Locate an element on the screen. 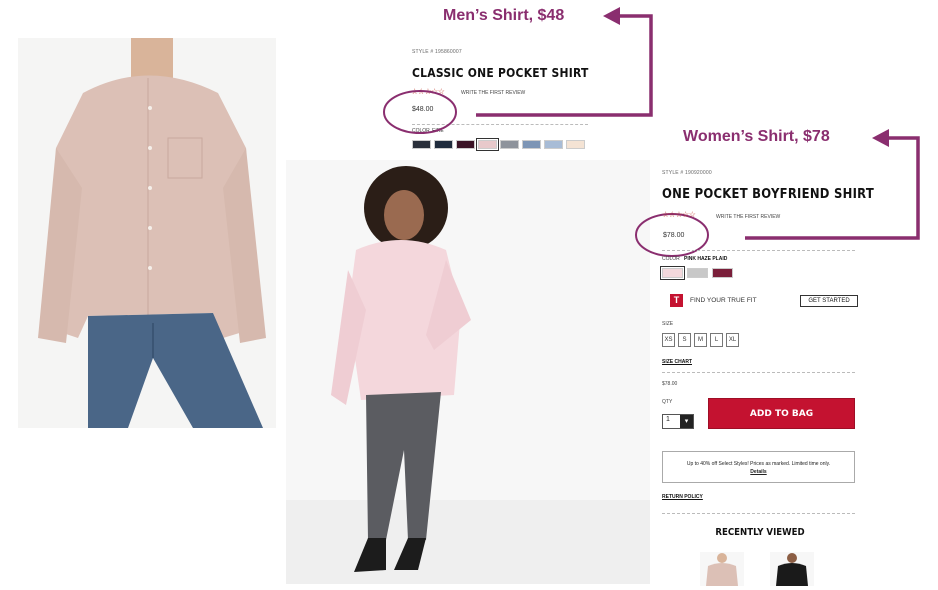  size-option: XS is located at coordinates (668, 340).